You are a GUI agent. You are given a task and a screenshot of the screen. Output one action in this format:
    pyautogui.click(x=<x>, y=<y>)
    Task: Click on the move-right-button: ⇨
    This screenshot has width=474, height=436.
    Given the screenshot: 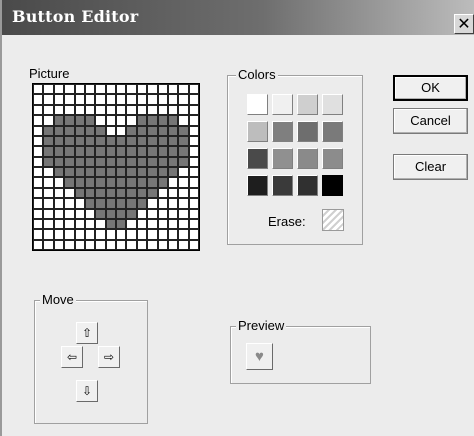 What is the action you would take?
    pyautogui.click(x=109, y=357)
    